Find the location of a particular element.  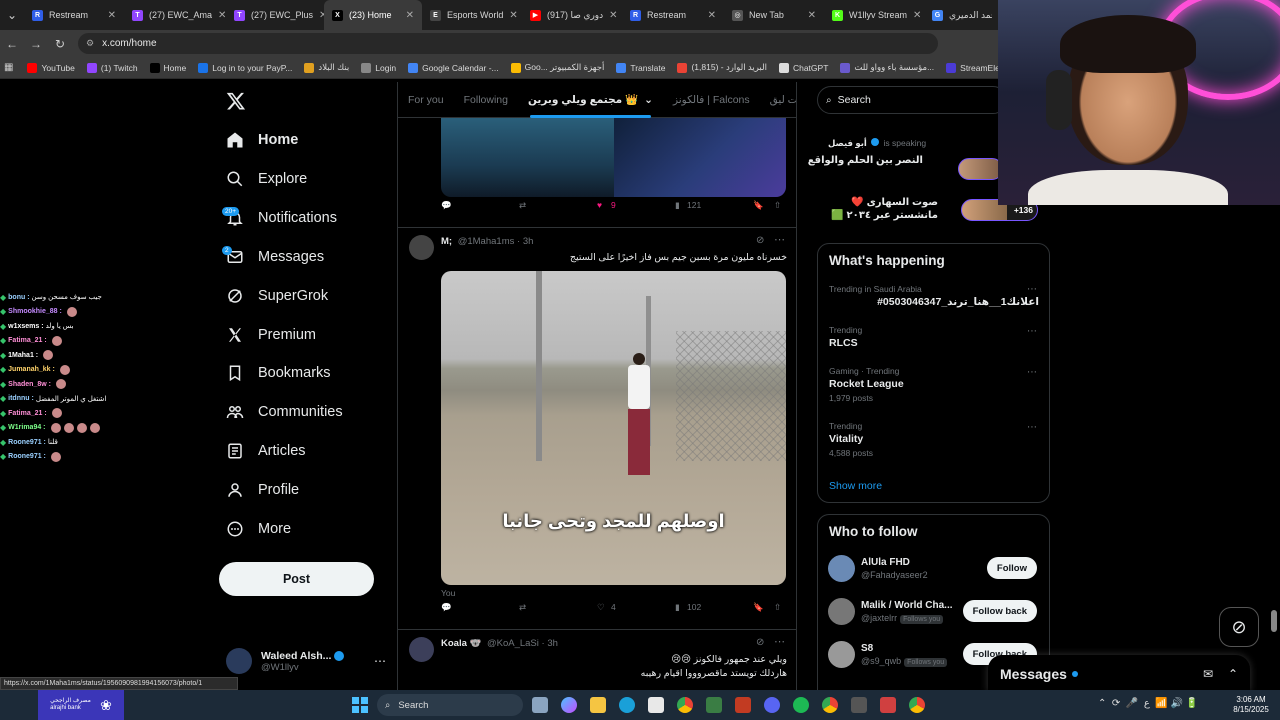

chevron-up-icon: ⌃ is located at coordinates (1233, 674).